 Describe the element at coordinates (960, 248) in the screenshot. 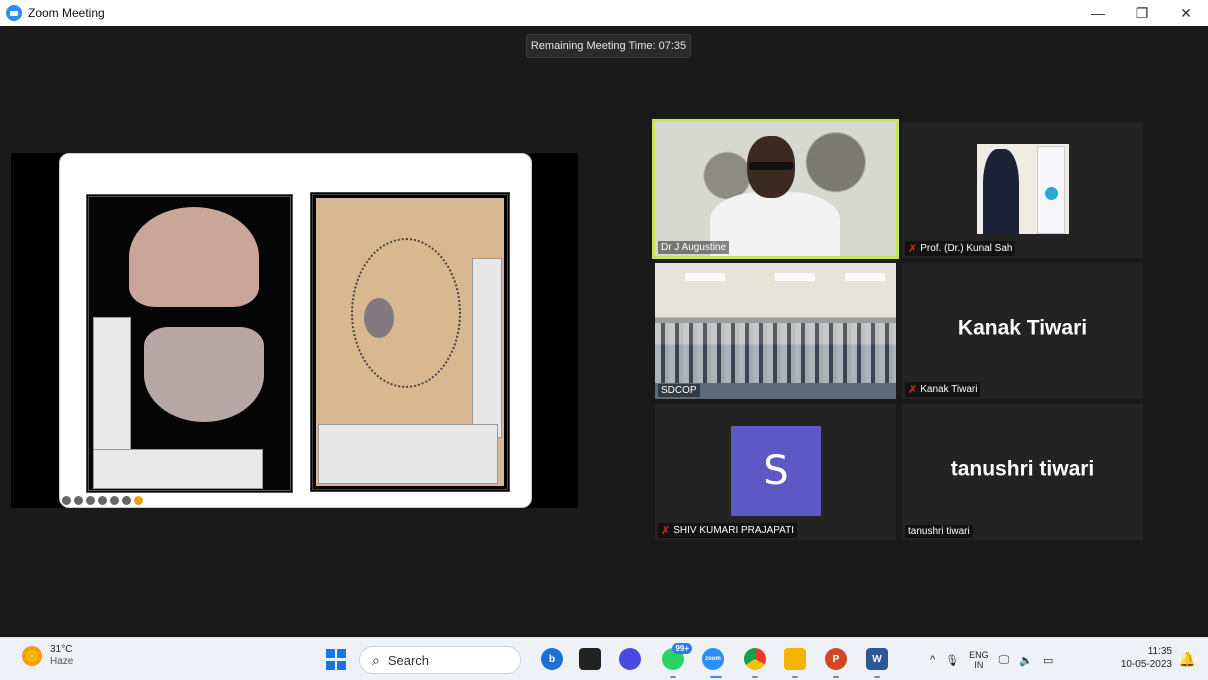

I see `participant-name-label: ✗ Prof. (Dr.) Kunal Sah` at that location.